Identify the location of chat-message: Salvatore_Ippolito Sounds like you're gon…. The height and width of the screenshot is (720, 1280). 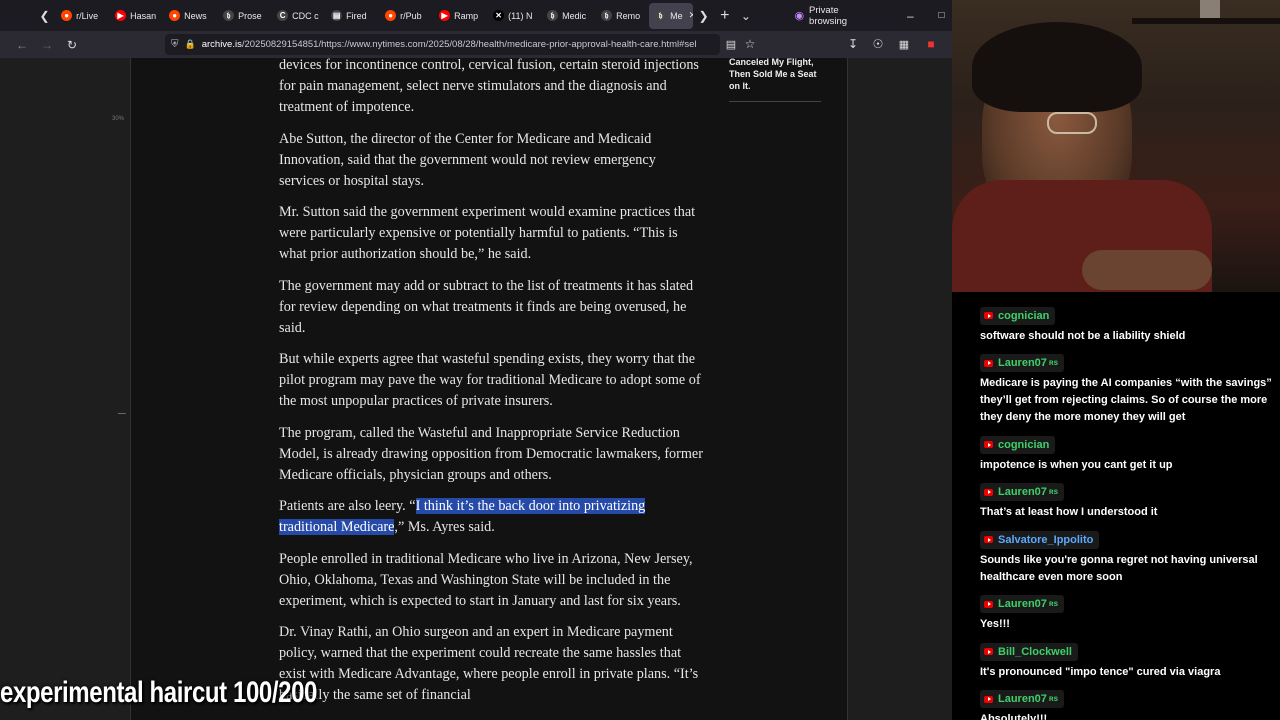
(1130, 558).